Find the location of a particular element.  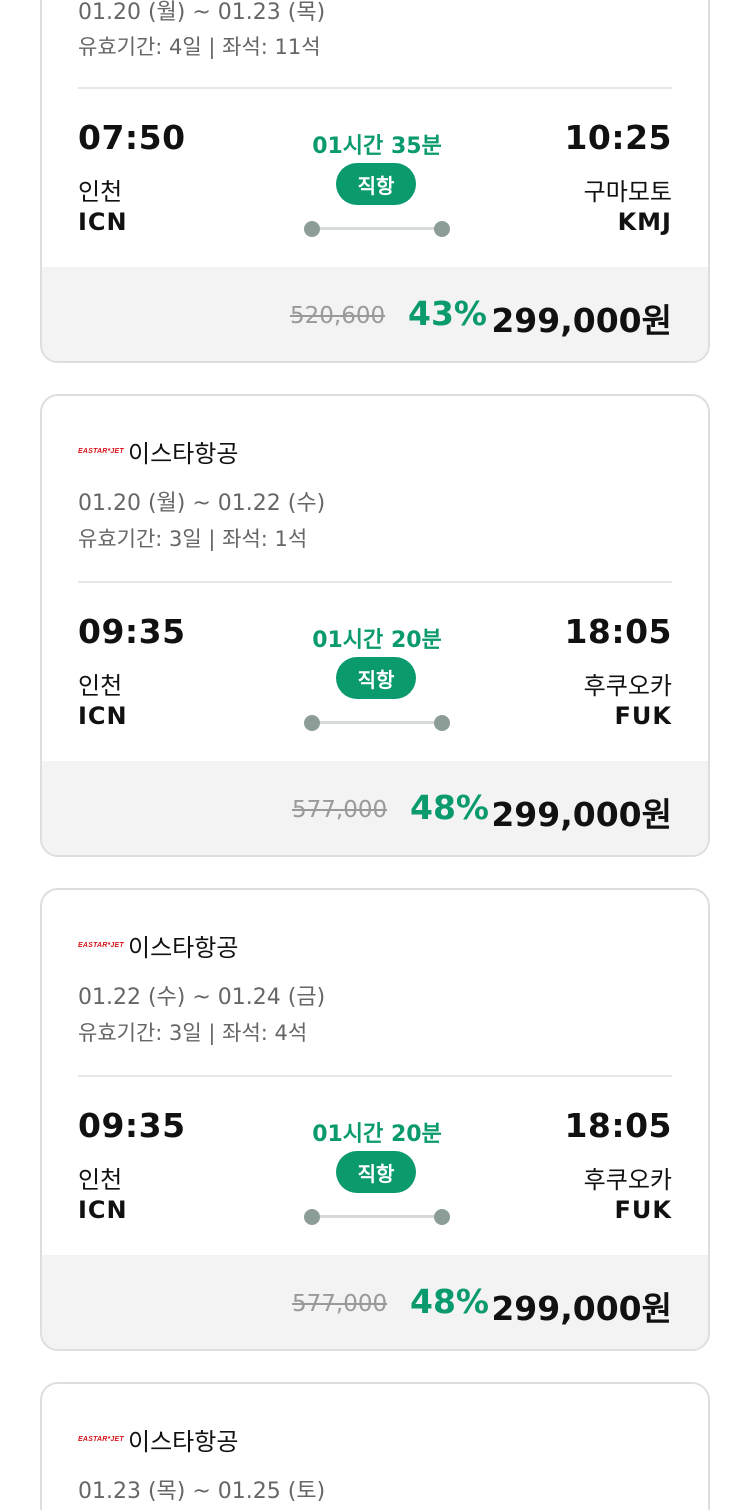

price-bar: 520,600 43% 299,000원 is located at coordinates (375, 314).